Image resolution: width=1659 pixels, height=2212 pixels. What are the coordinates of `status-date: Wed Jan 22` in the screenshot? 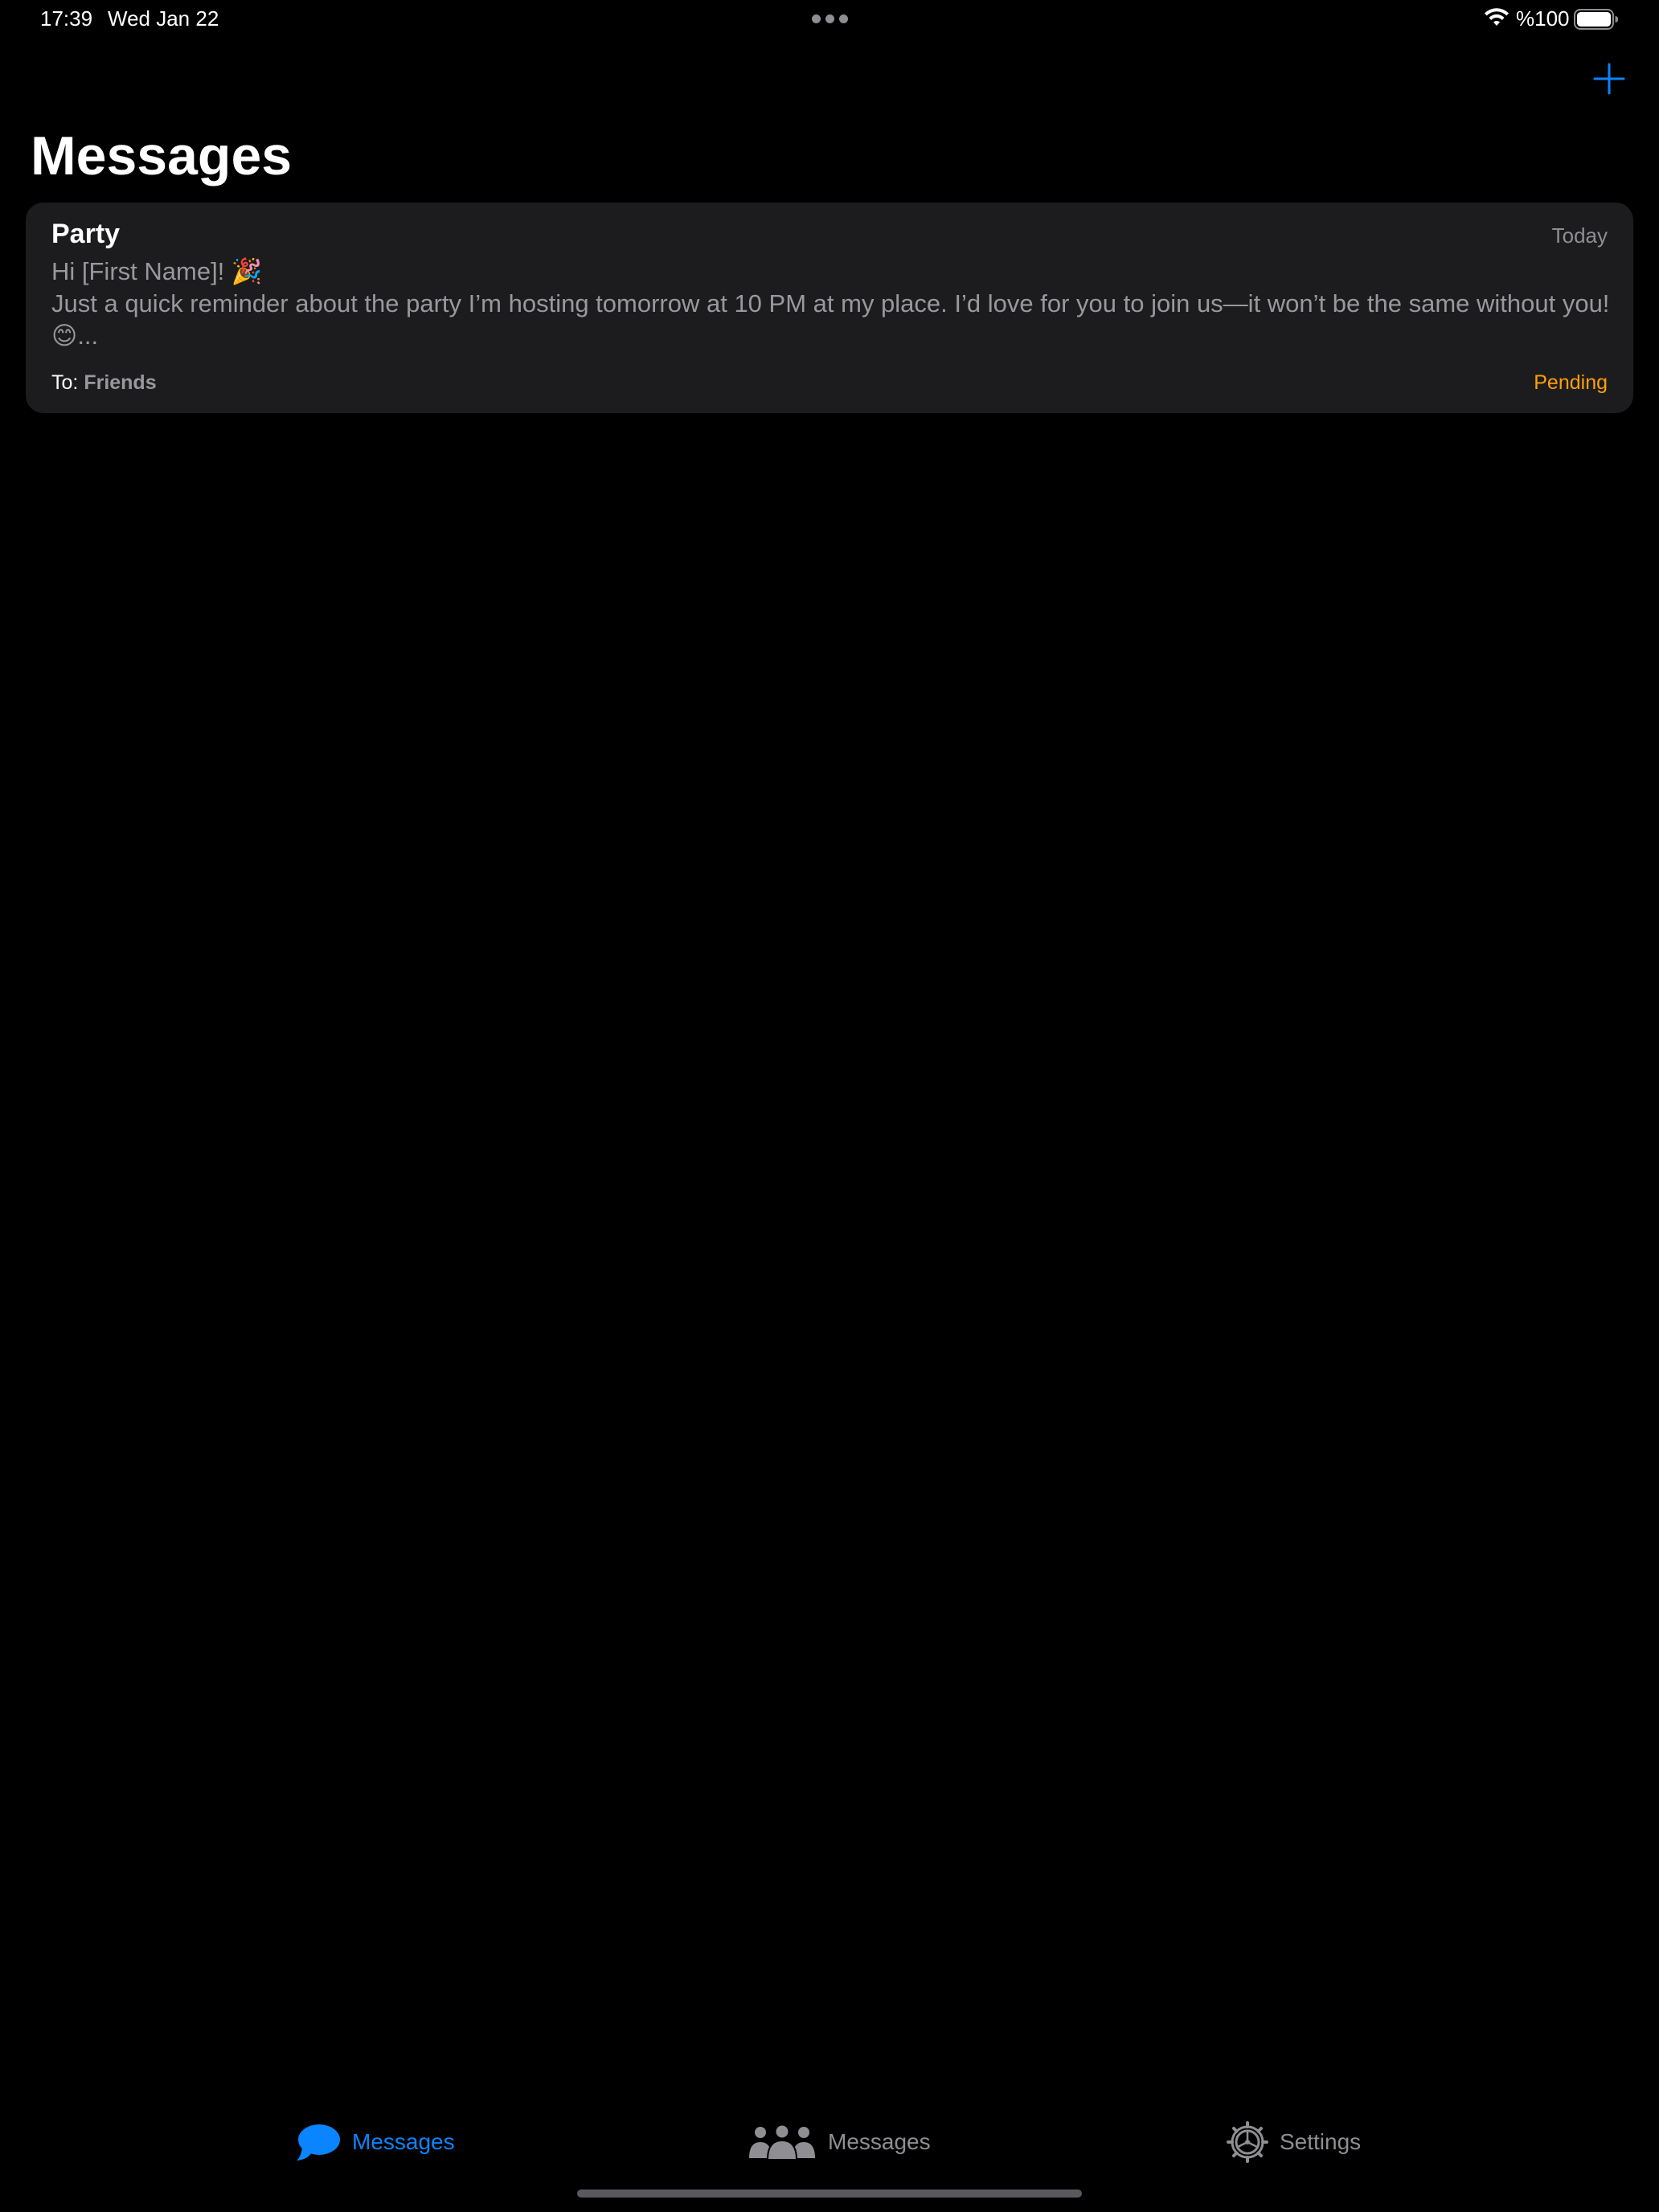 It's located at (163, 18).